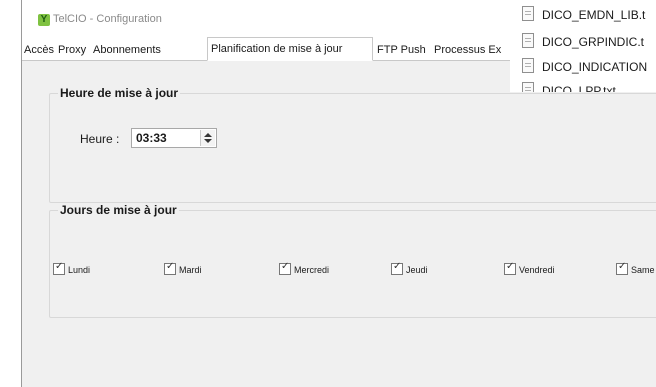  Describe the element at coordinates (100, 139) in the screenshot. I see `hour-label: Heure :` at that location.